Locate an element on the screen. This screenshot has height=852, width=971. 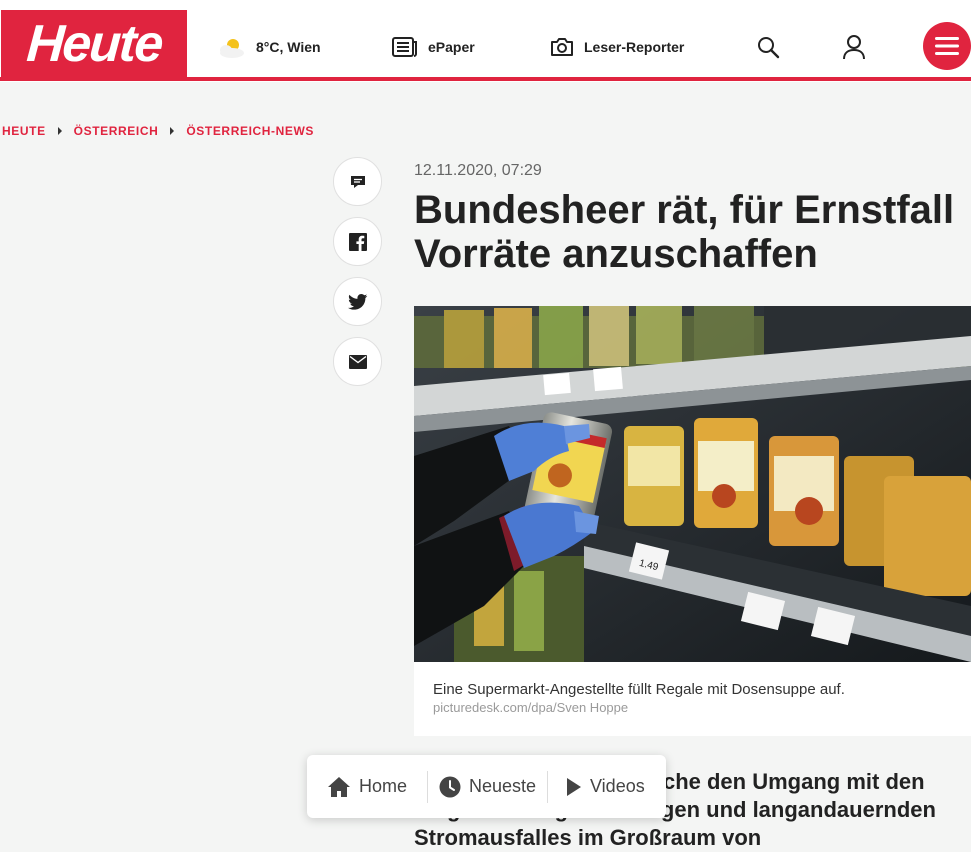
camera-icon is located at coordinates (562, 47).